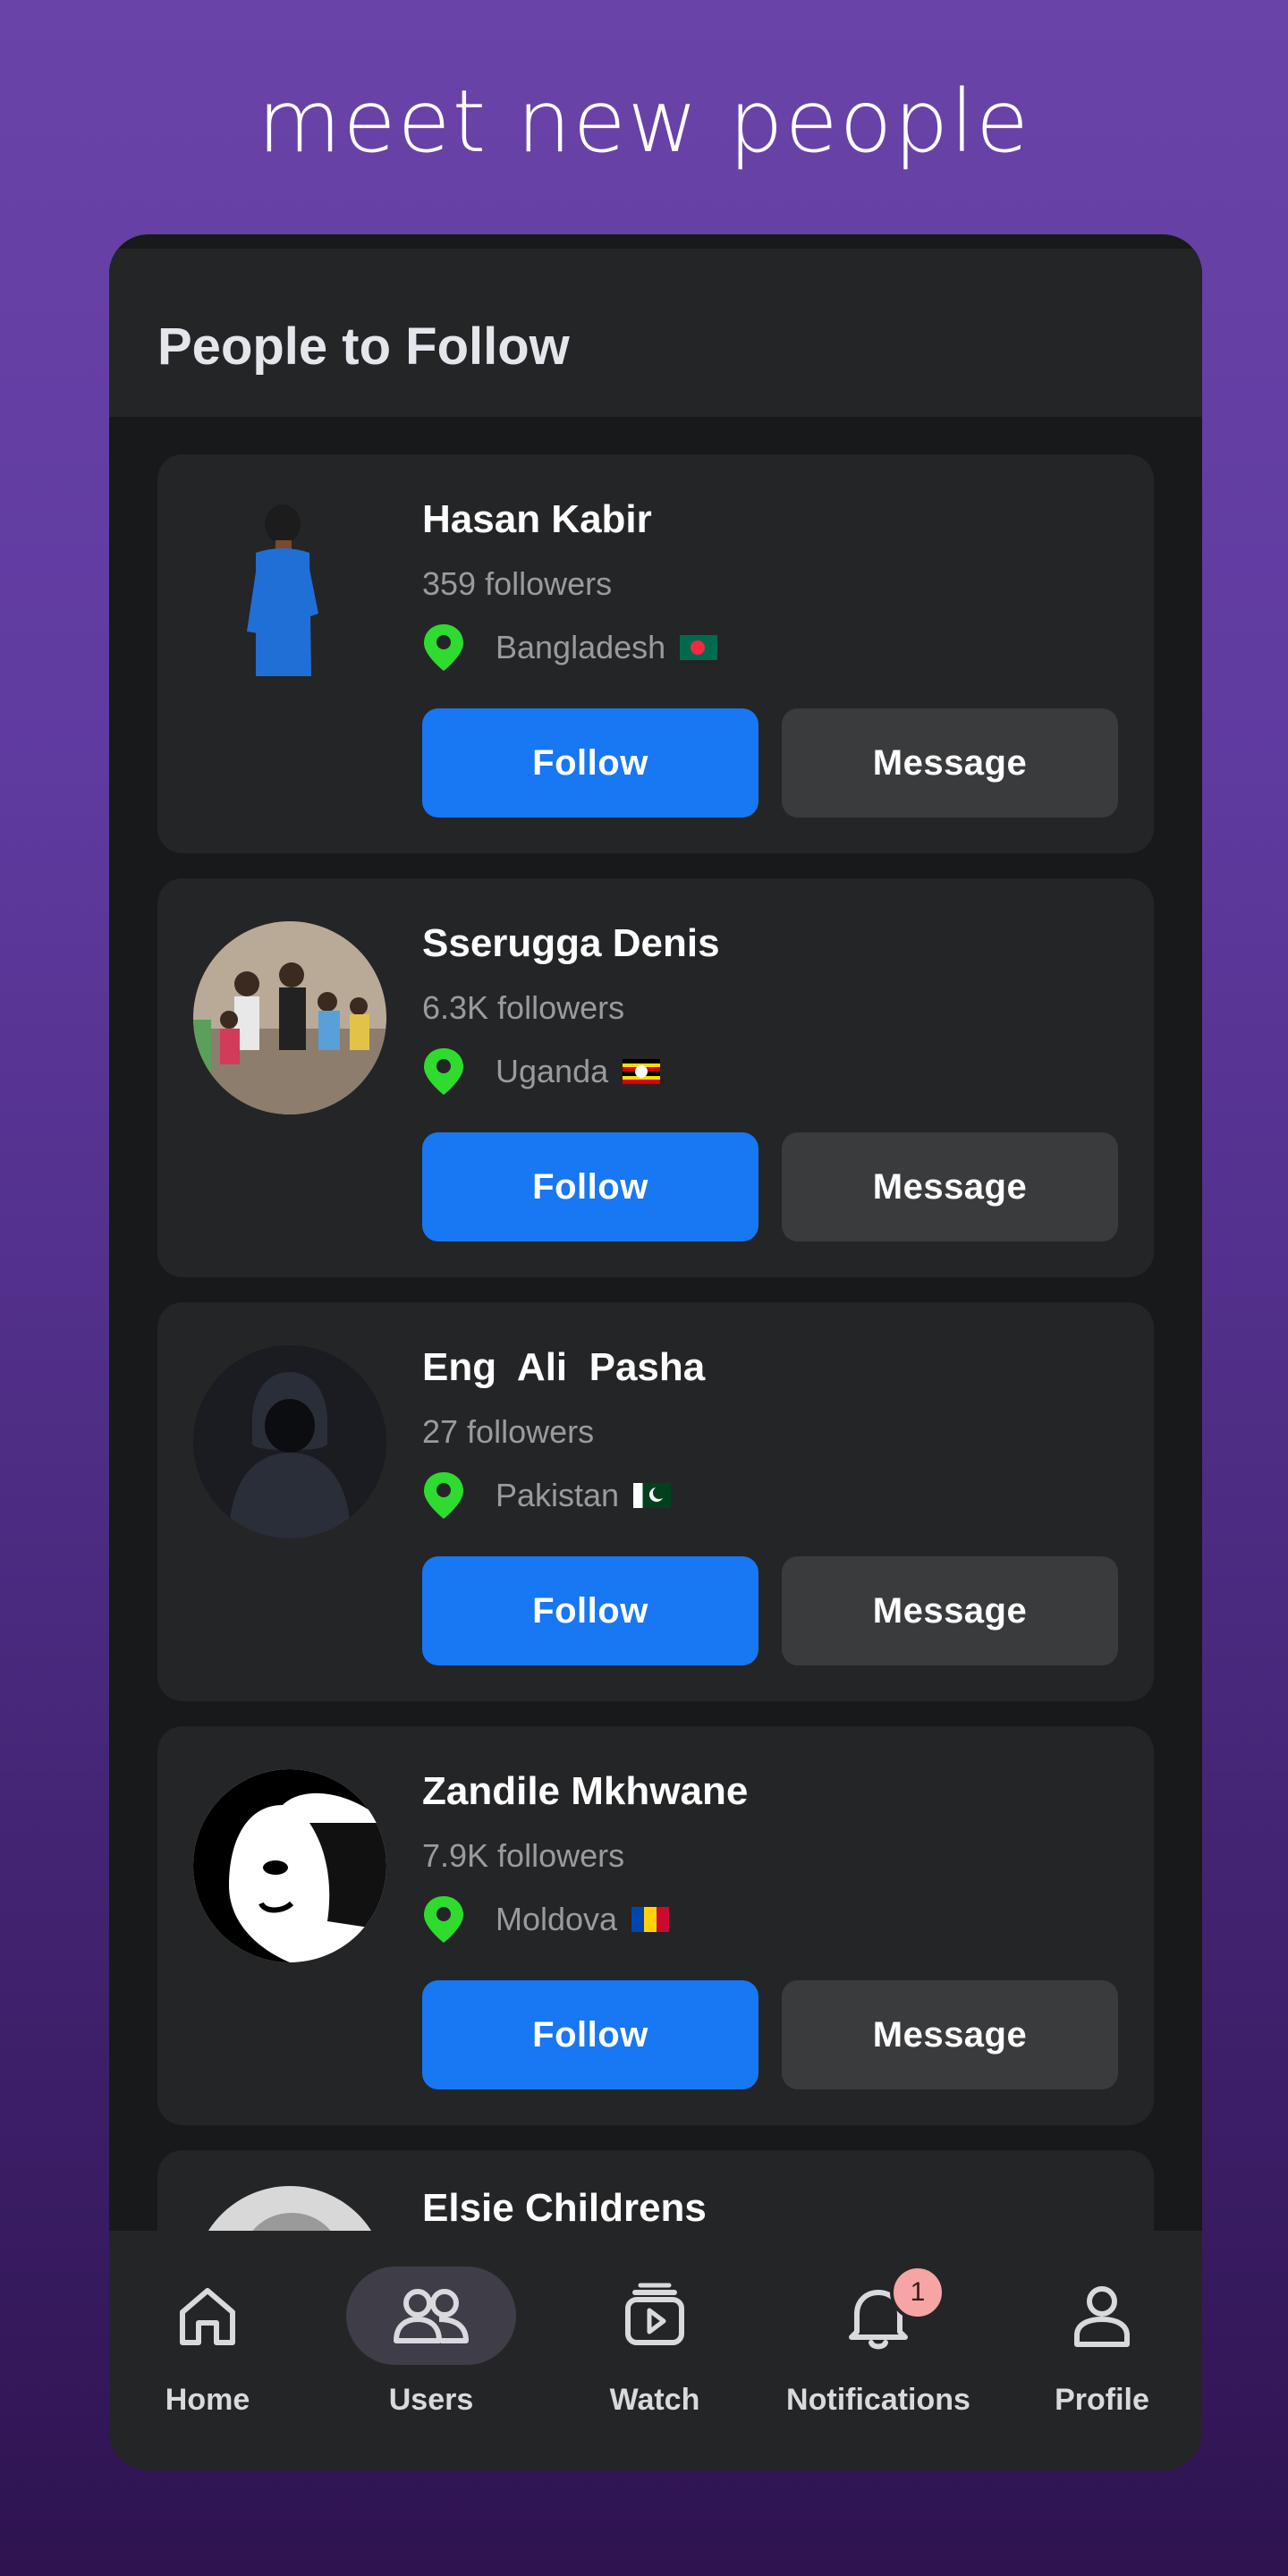 The image size is (1288, 2576). I want to click on location: Uganda, so click(541, 1071).